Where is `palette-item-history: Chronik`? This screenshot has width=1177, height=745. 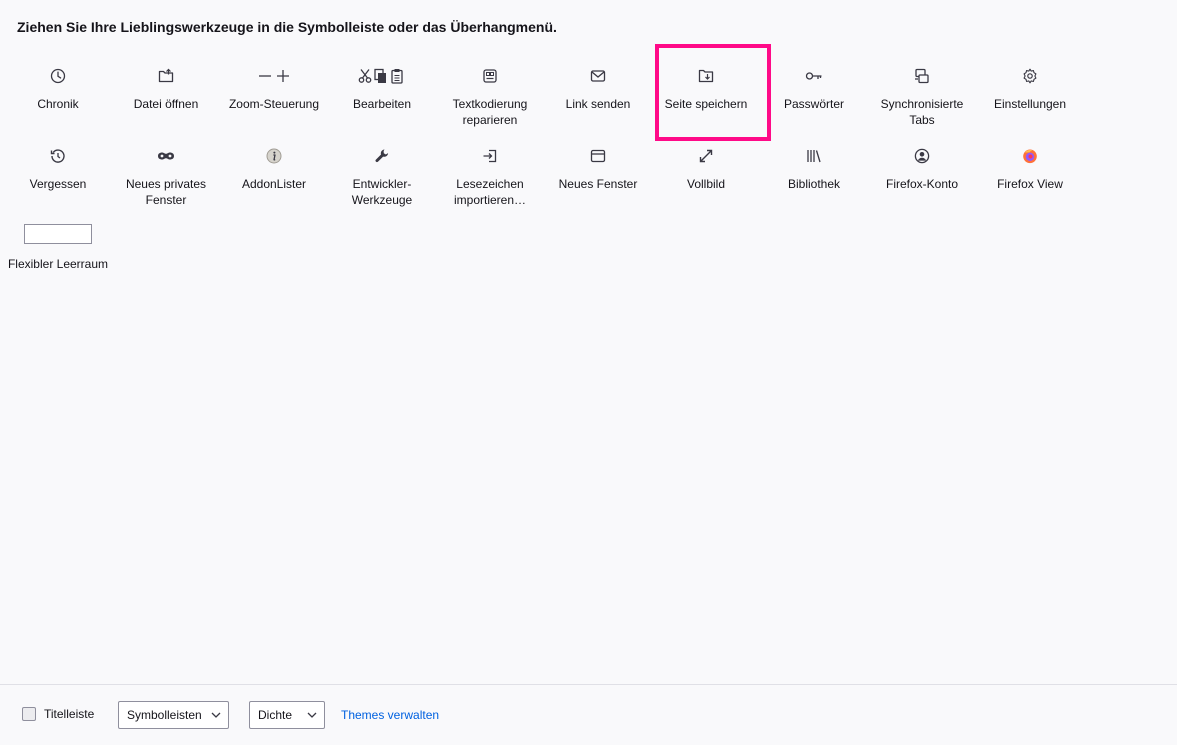
palette-item-history: Chronik is located at coordinates (58, 100).